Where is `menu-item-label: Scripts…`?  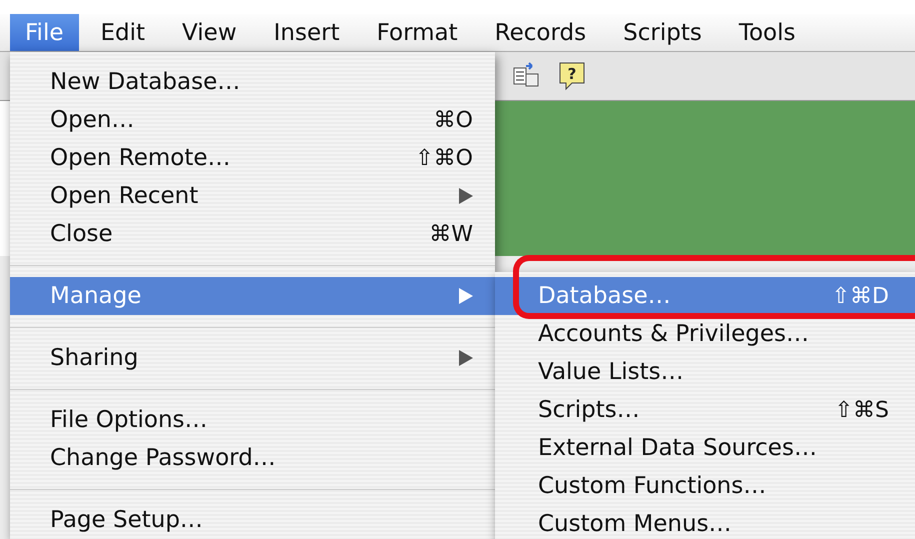 menu-item-label: Scripts… is located at coordinates (589, 410).